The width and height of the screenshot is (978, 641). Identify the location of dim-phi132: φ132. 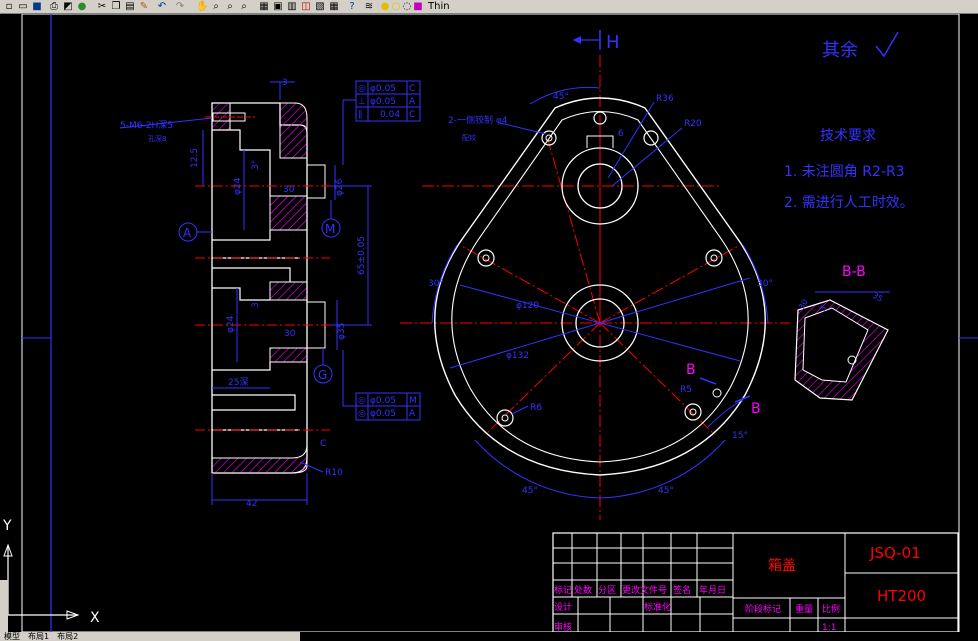
(517, 356).